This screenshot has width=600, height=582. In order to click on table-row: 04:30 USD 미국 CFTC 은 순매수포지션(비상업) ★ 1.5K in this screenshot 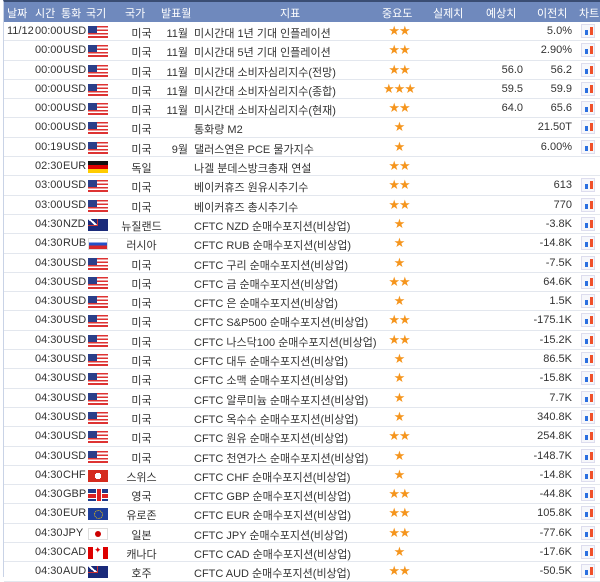, I will do `click(302, 302)`.